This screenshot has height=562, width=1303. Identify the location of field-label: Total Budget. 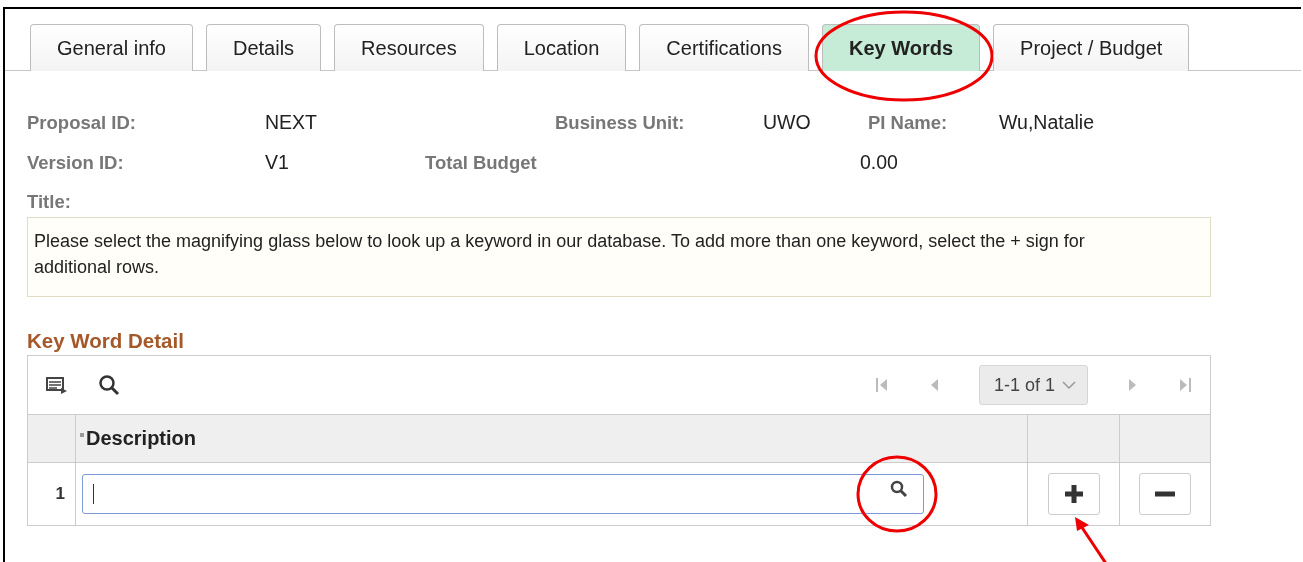
(481, 163).